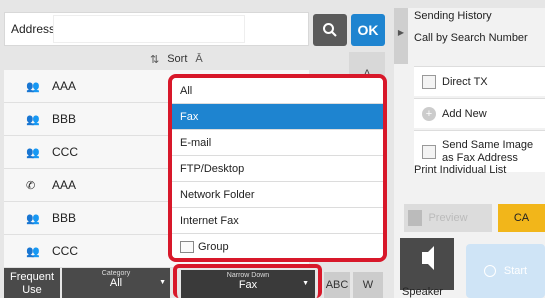  What do you see at coordinates (368, 30) in the screenshot?
I see `ok-button: OK` at bounding box center [368, 30].